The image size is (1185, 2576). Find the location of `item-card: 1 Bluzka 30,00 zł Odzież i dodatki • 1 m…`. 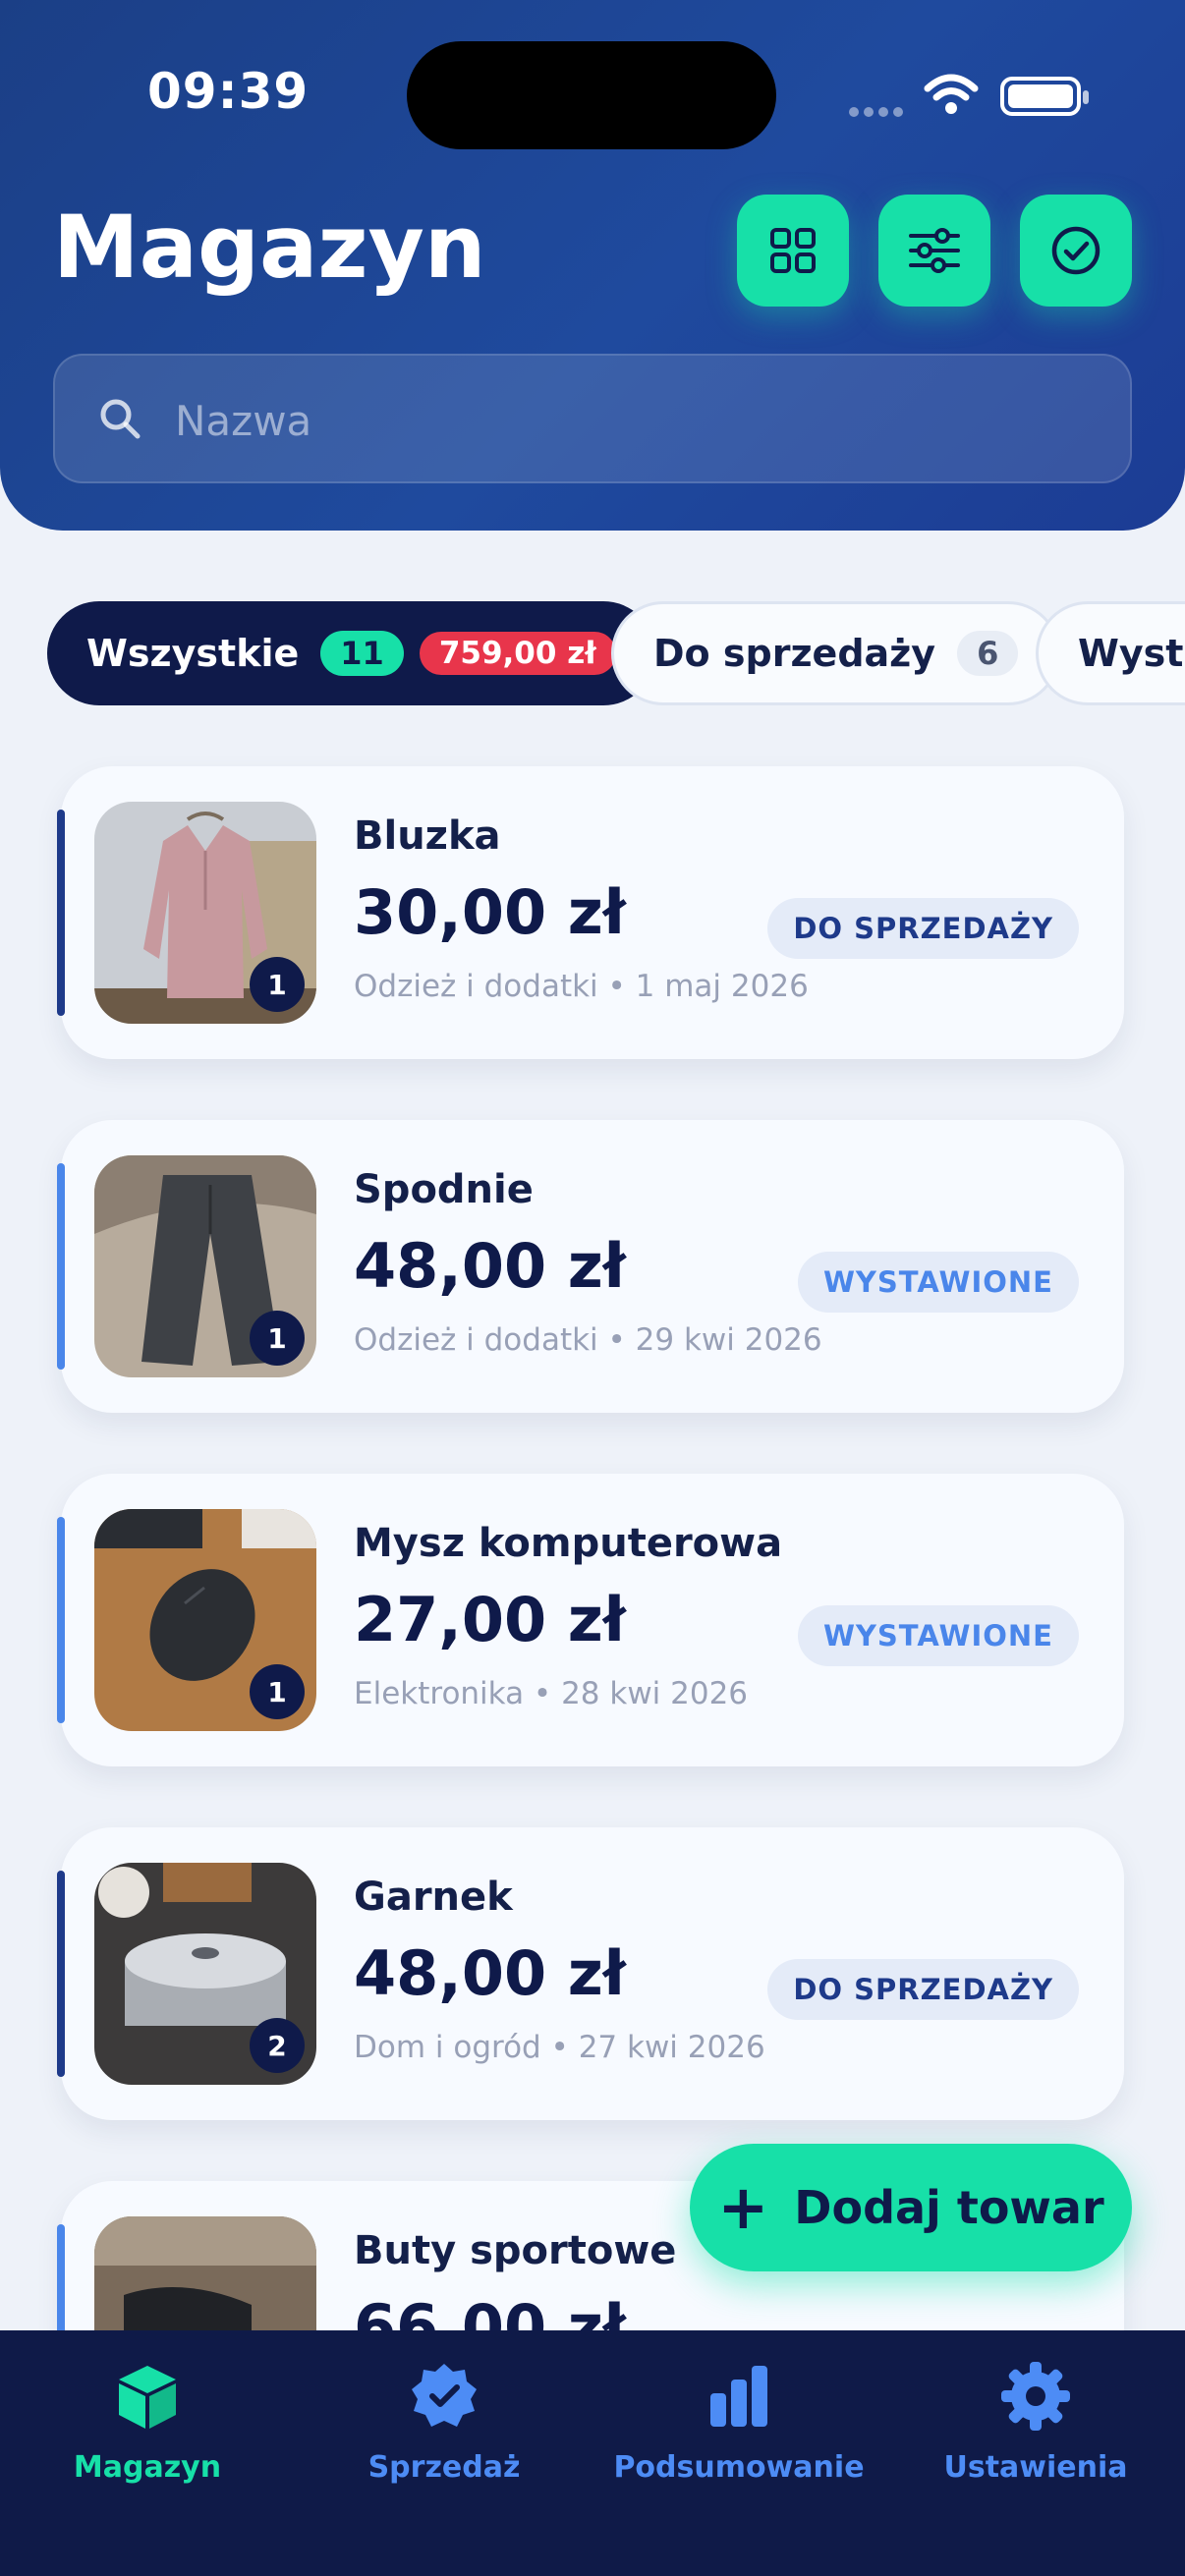

item-card: 1 Bluzka 30,00 zł Odzież i dodatki • 1 m… is located at coordinates (591, 912).